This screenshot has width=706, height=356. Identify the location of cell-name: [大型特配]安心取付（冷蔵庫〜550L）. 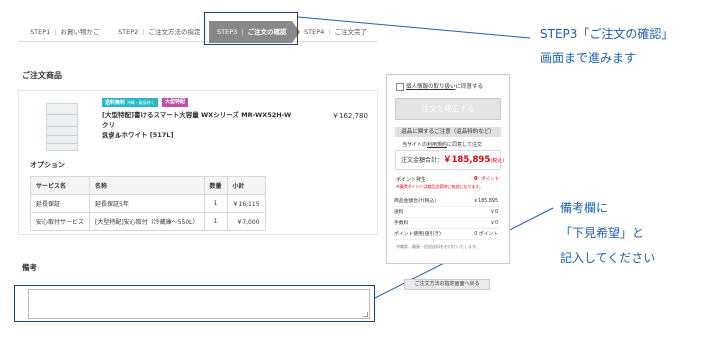
(147, 221).